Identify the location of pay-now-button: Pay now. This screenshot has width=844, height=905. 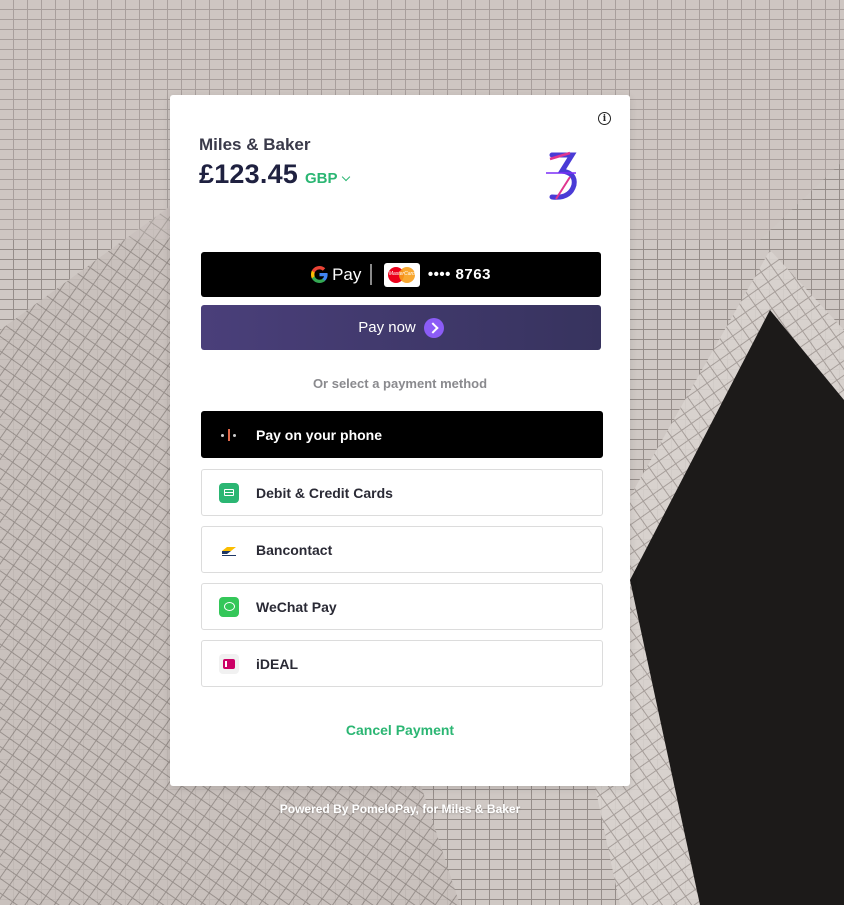
(401, 327).